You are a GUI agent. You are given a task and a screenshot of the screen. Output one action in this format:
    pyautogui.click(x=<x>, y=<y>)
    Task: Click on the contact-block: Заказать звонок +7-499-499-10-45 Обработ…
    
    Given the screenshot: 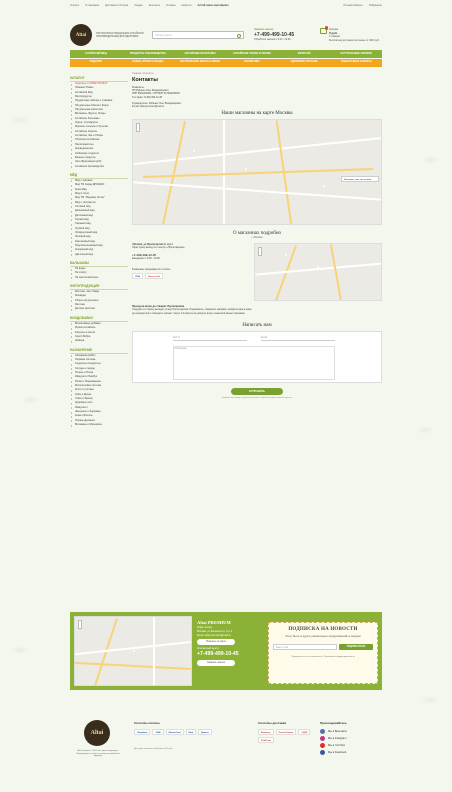 What is the action you would take?
    pyautogui.click(x=284, y=34)
    